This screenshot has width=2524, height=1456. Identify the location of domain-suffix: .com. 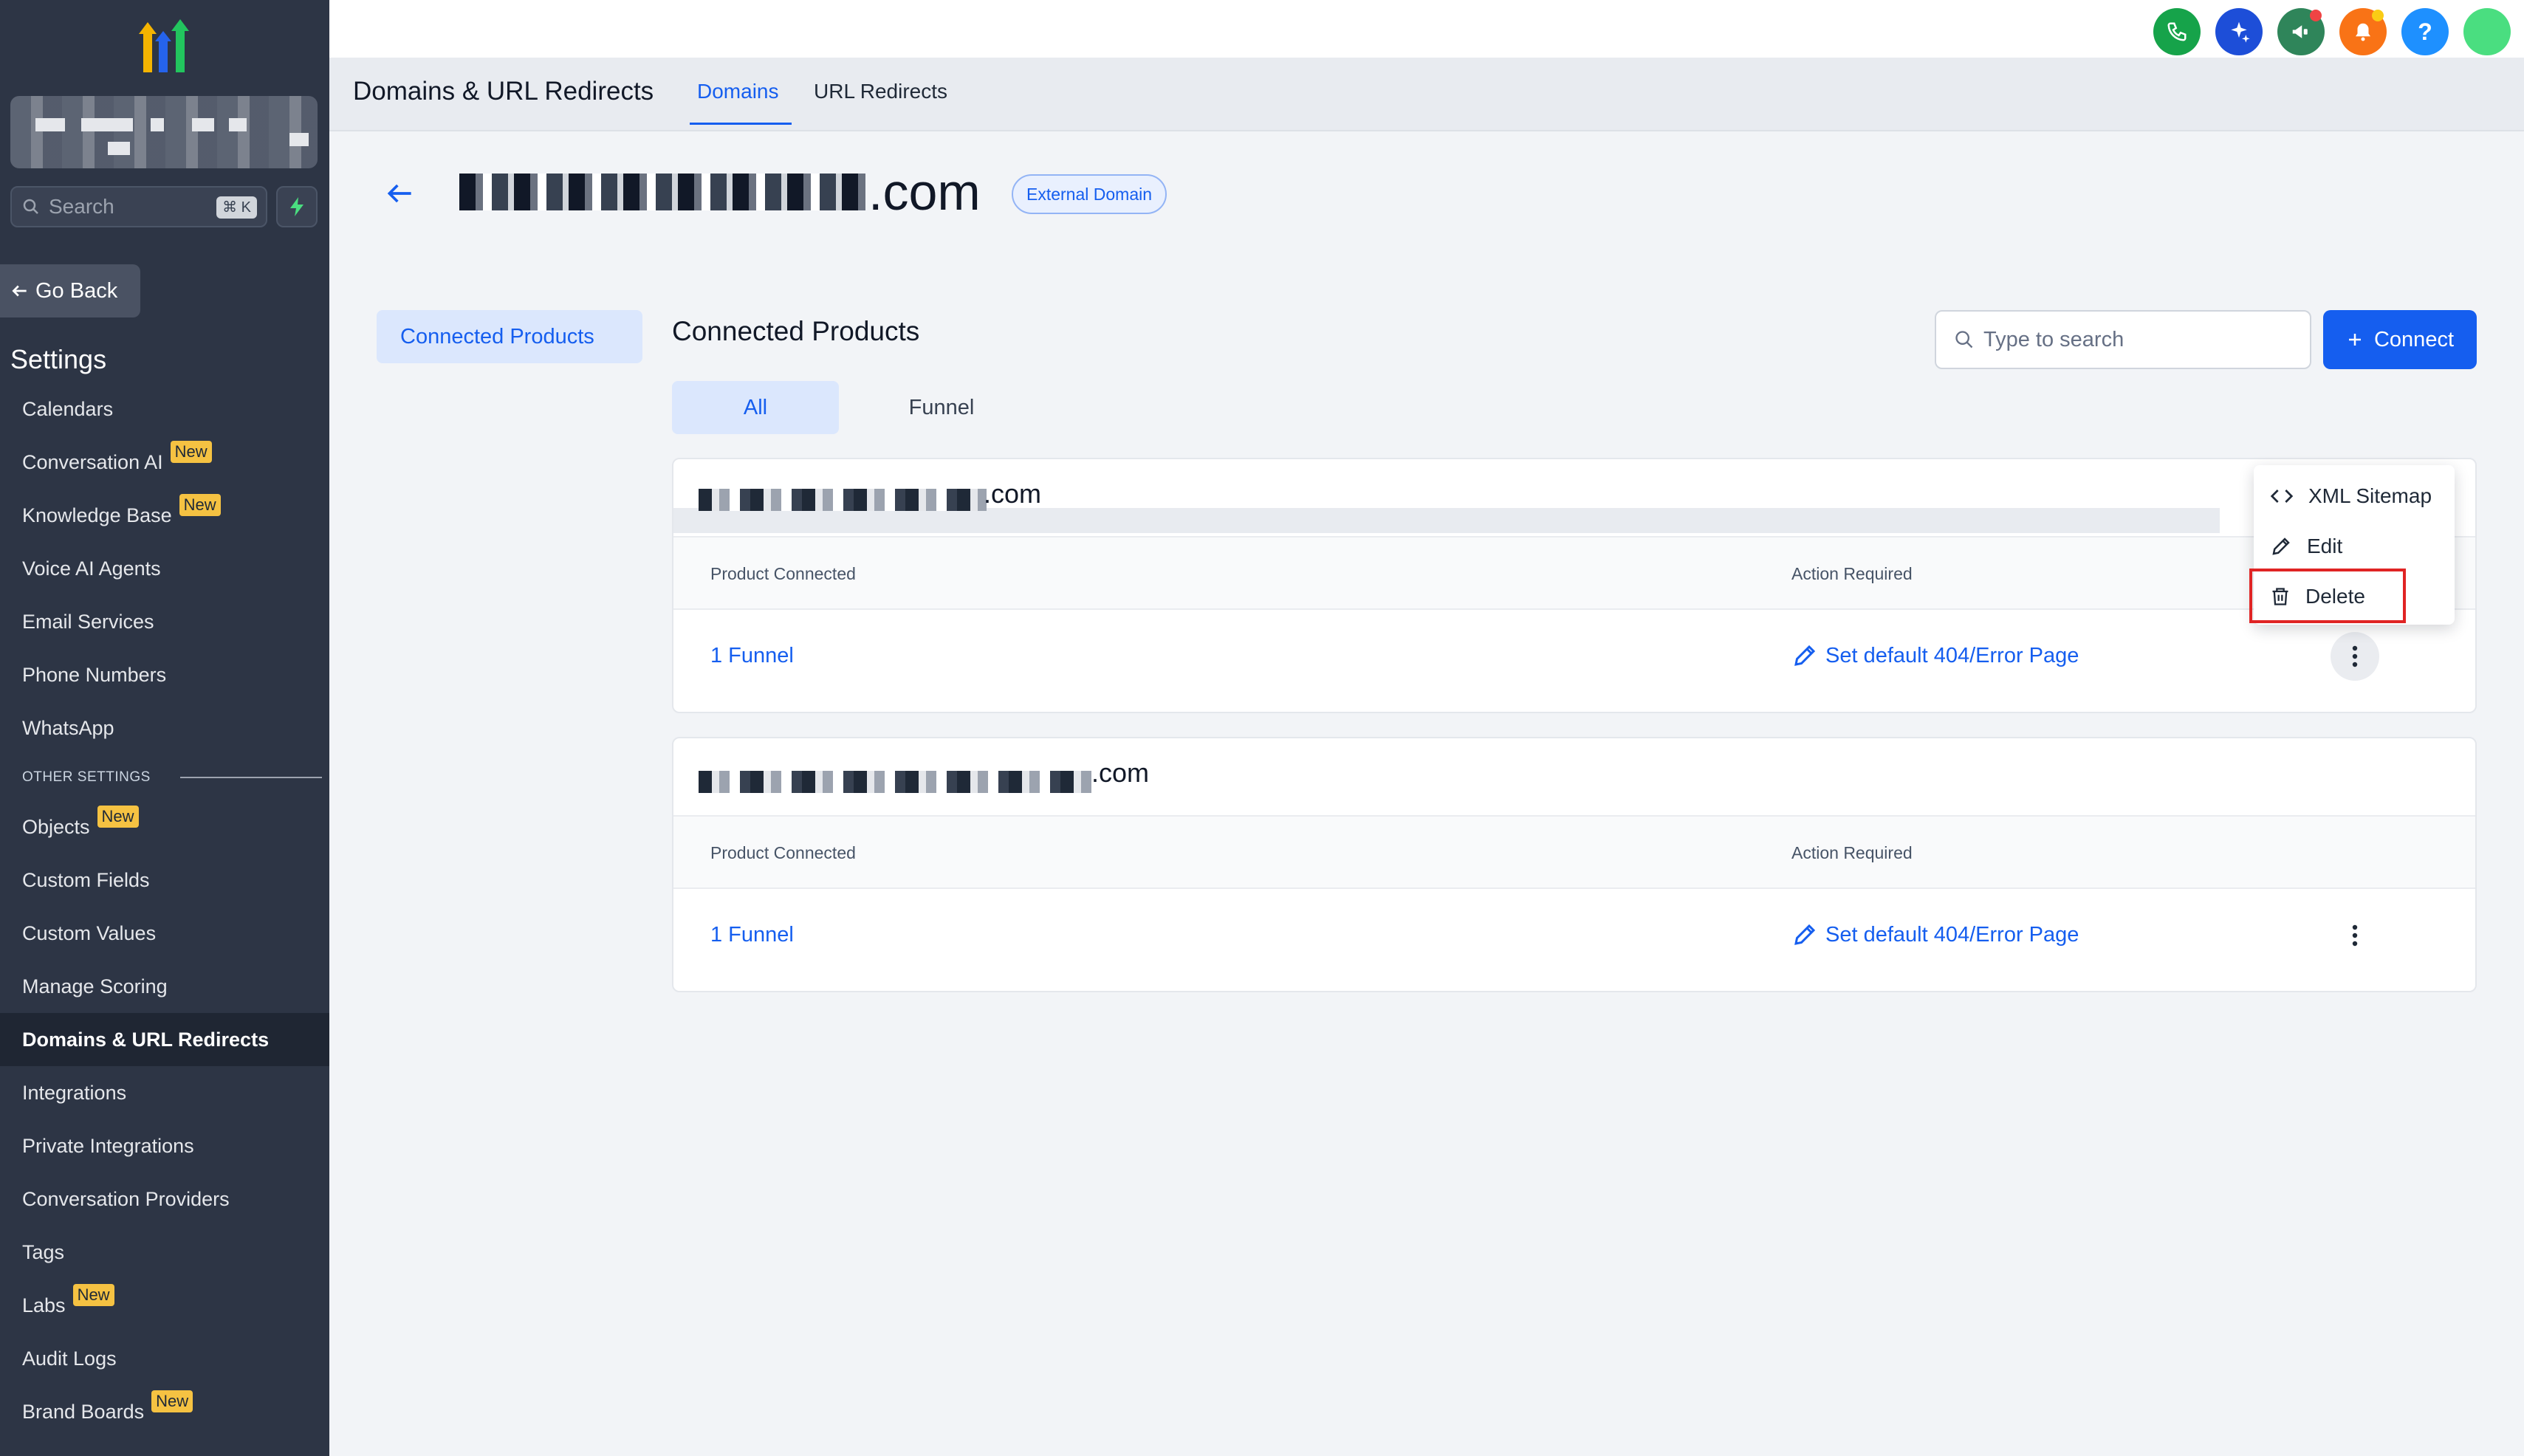
(1120, 773).